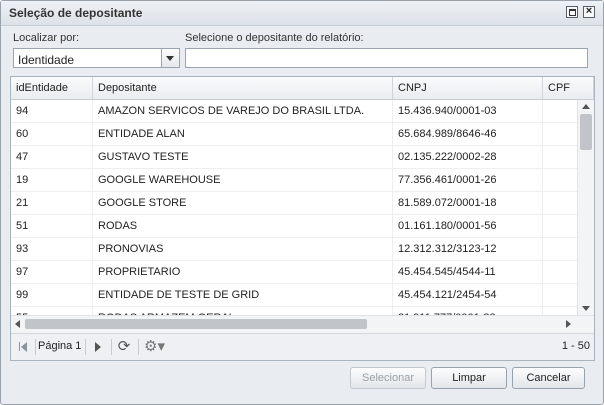 The image size is (604, 405). Describe the element at coordinates (243, 272) in the screenshot. I see `cell-depositante: PROPRIETARIO` at that location.